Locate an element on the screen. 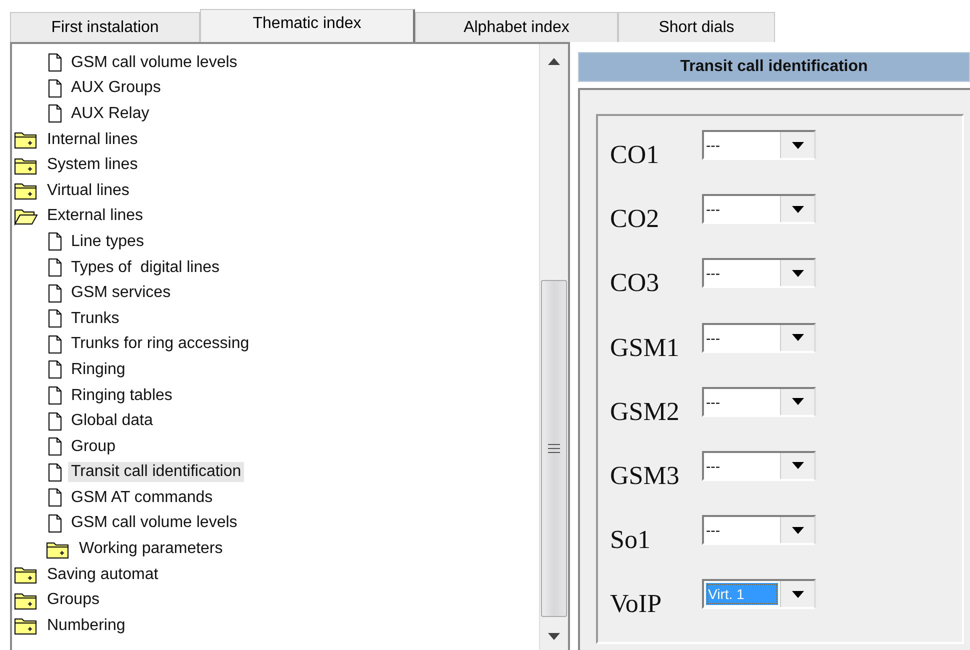  tree-item: Internal lines is located at coordinates (92, 140).